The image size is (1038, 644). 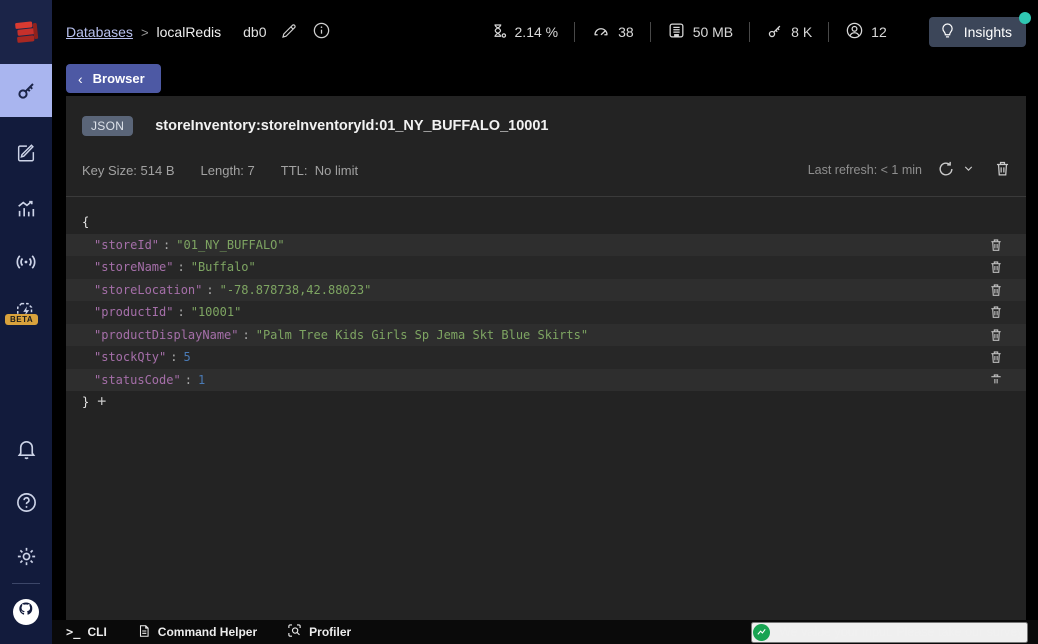 I want to click on redis-logo, so click(x=26, y=32).